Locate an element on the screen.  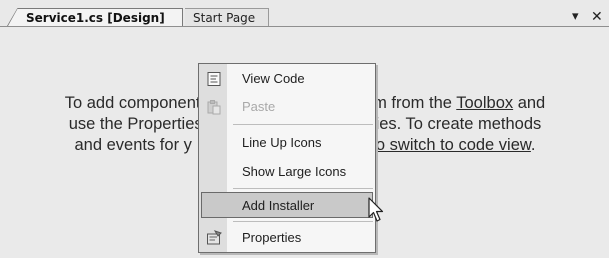
menu-item-label: Properties is located at coordinates (272, 237).